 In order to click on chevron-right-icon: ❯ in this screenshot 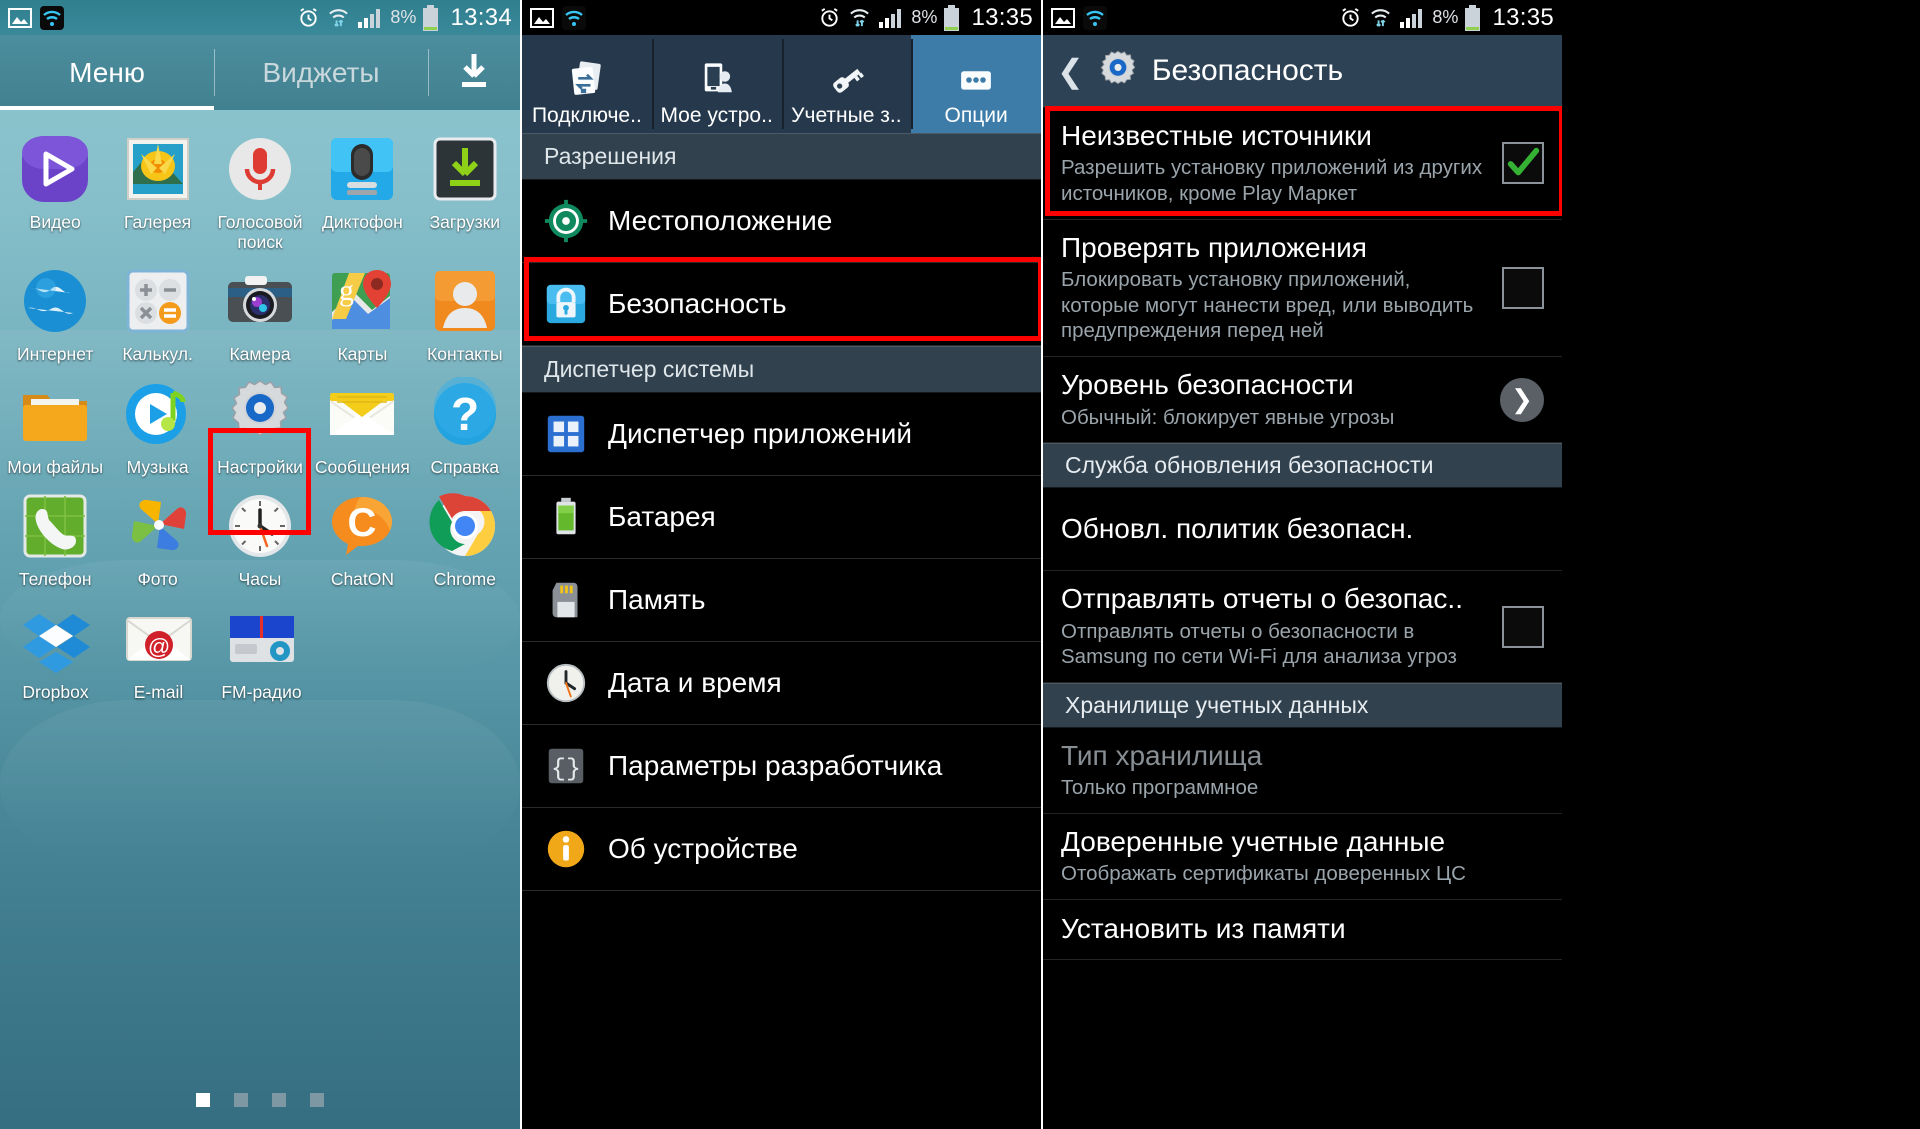, I will do `click(1522, 399)`.